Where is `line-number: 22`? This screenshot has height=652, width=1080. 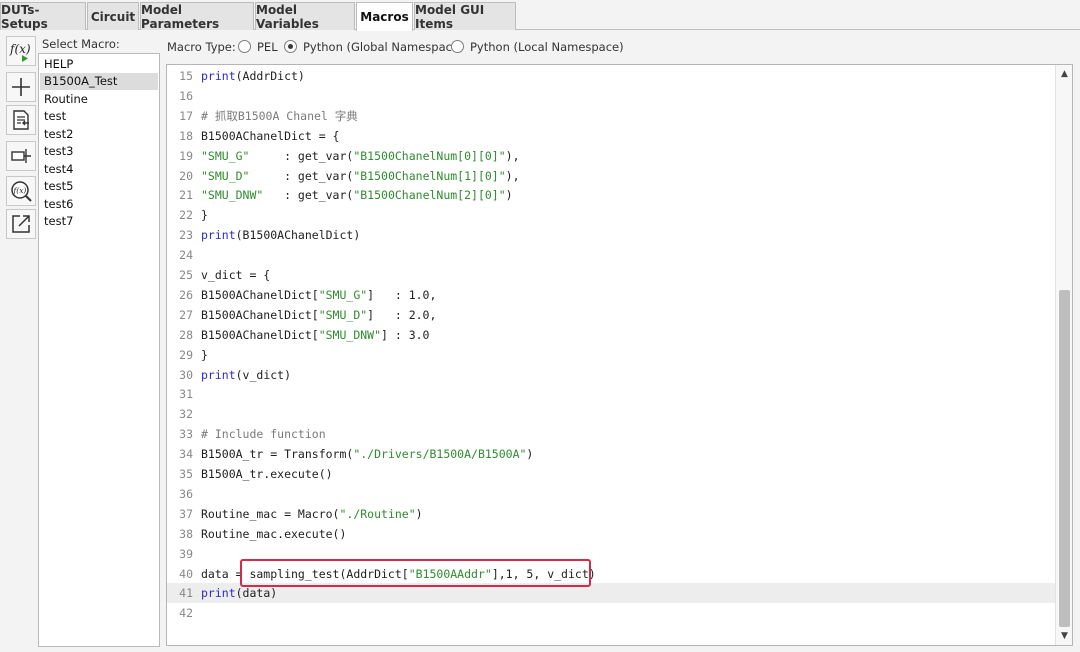 line-number: 22 is located at coordinates (186, 215).